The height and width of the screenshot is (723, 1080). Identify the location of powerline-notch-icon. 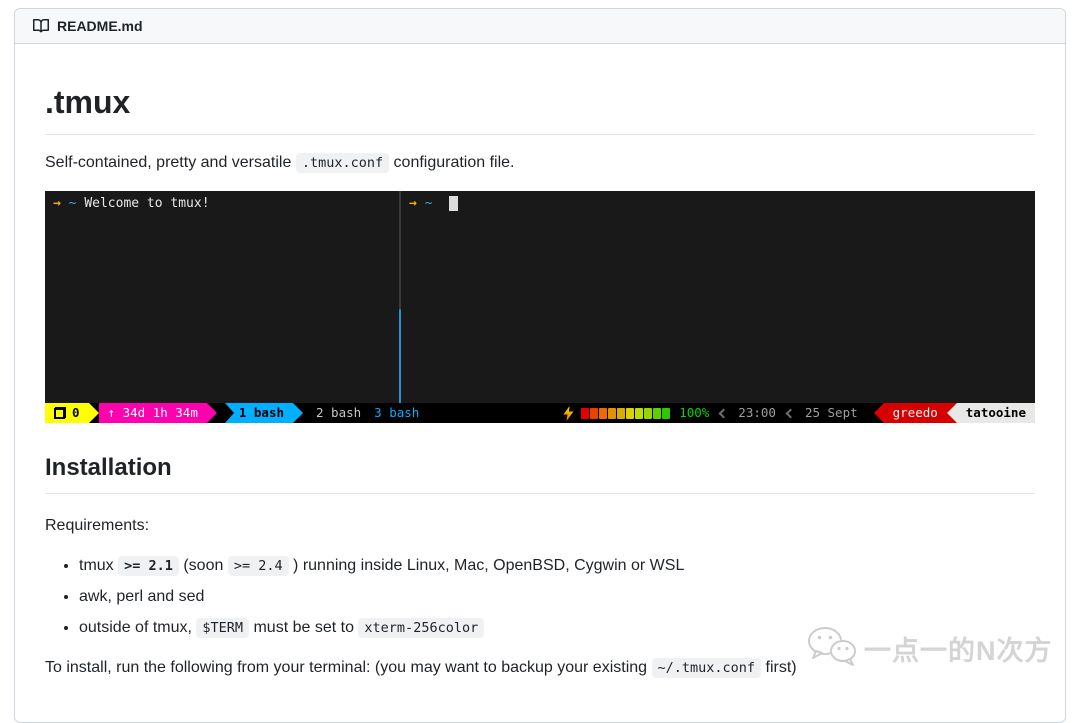
(229, 413).